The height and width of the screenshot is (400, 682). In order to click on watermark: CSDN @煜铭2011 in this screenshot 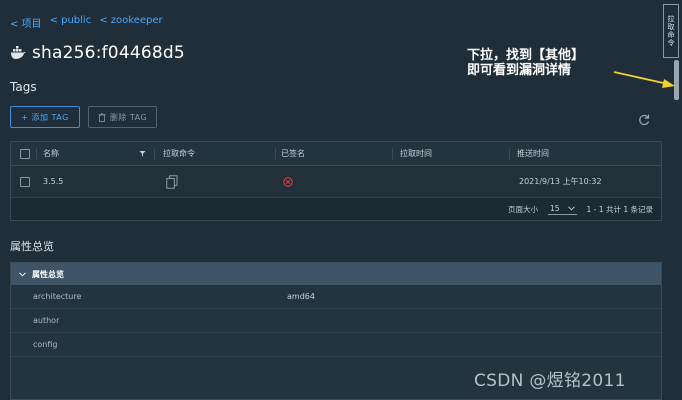, I will do `click(550, 381)`.